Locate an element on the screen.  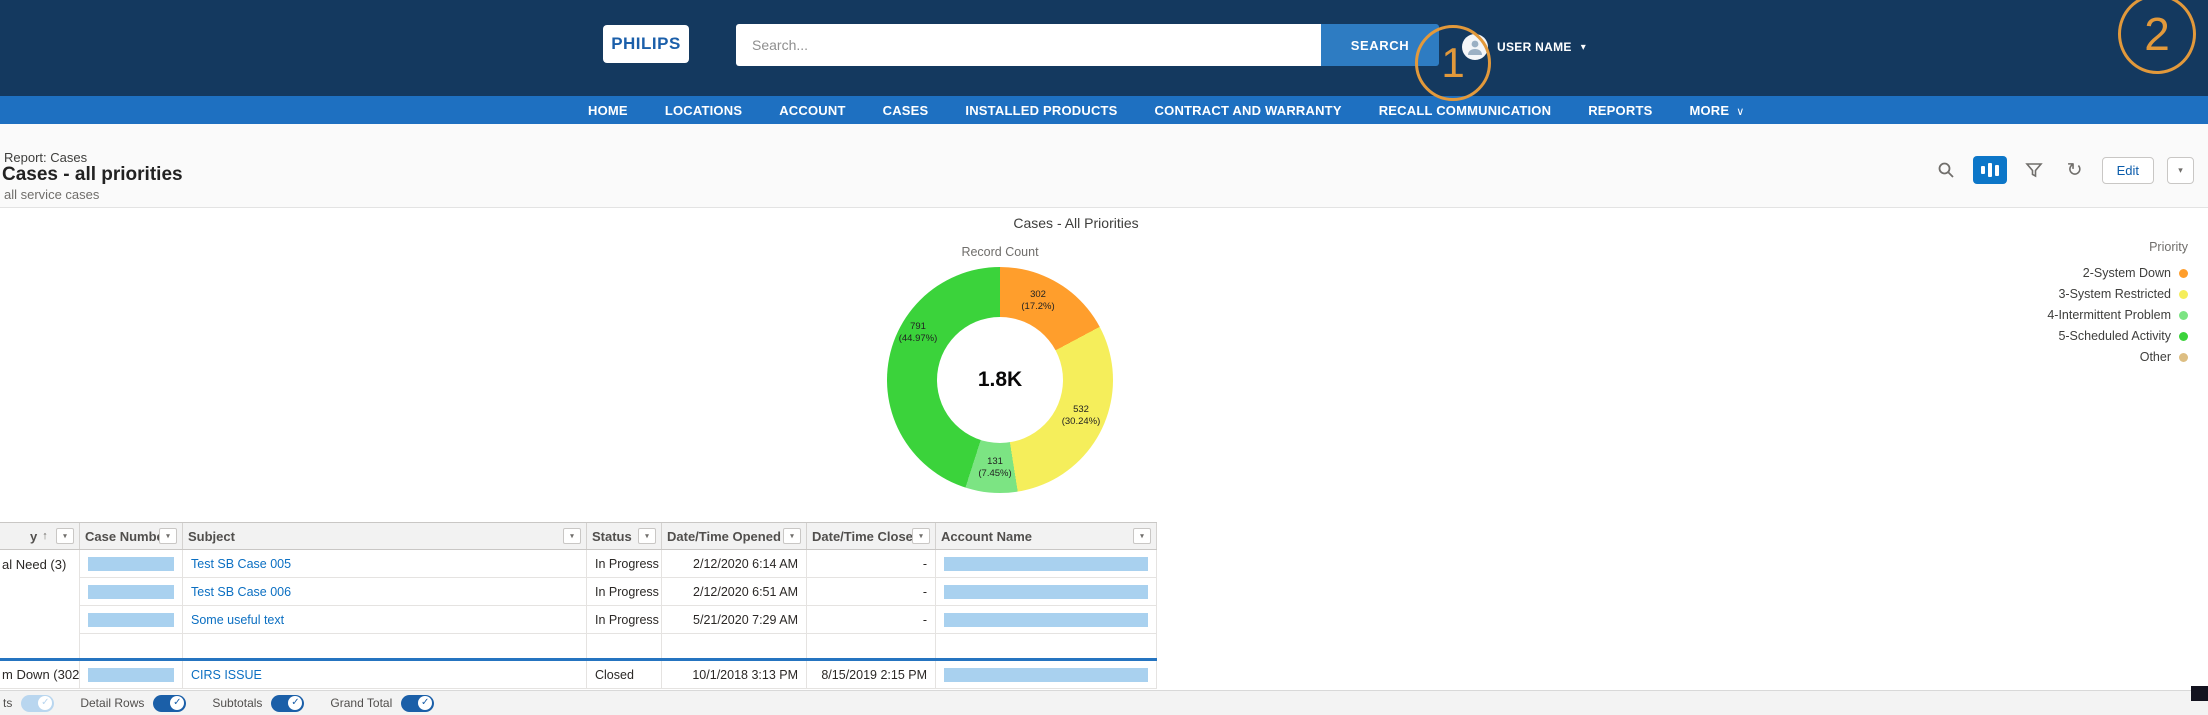
philips-logo-text: PHILIPS is located at coordinates (646, 43).